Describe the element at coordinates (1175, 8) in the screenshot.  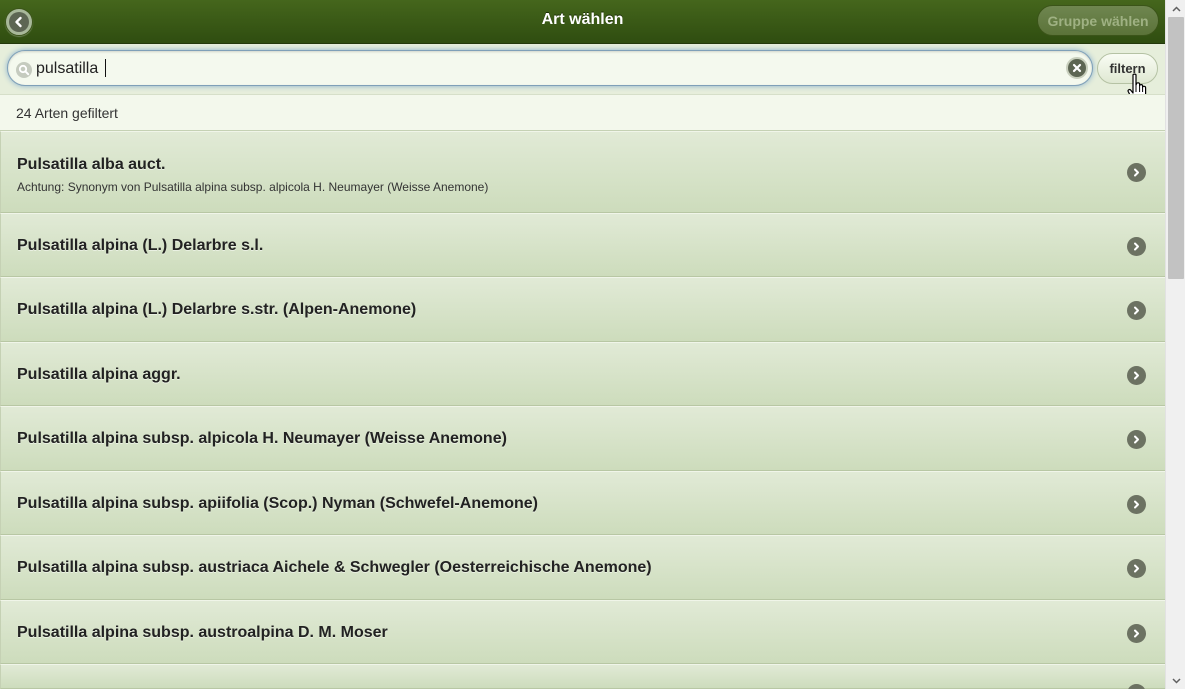
I see `scroll-up-icon` at that location.